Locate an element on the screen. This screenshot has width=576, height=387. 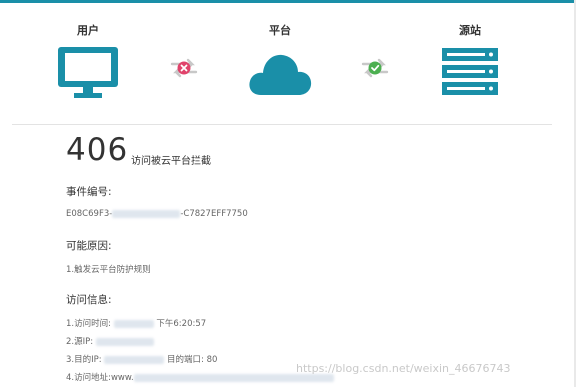
arrows-blocked-icon is located at coordinates (184, 68).